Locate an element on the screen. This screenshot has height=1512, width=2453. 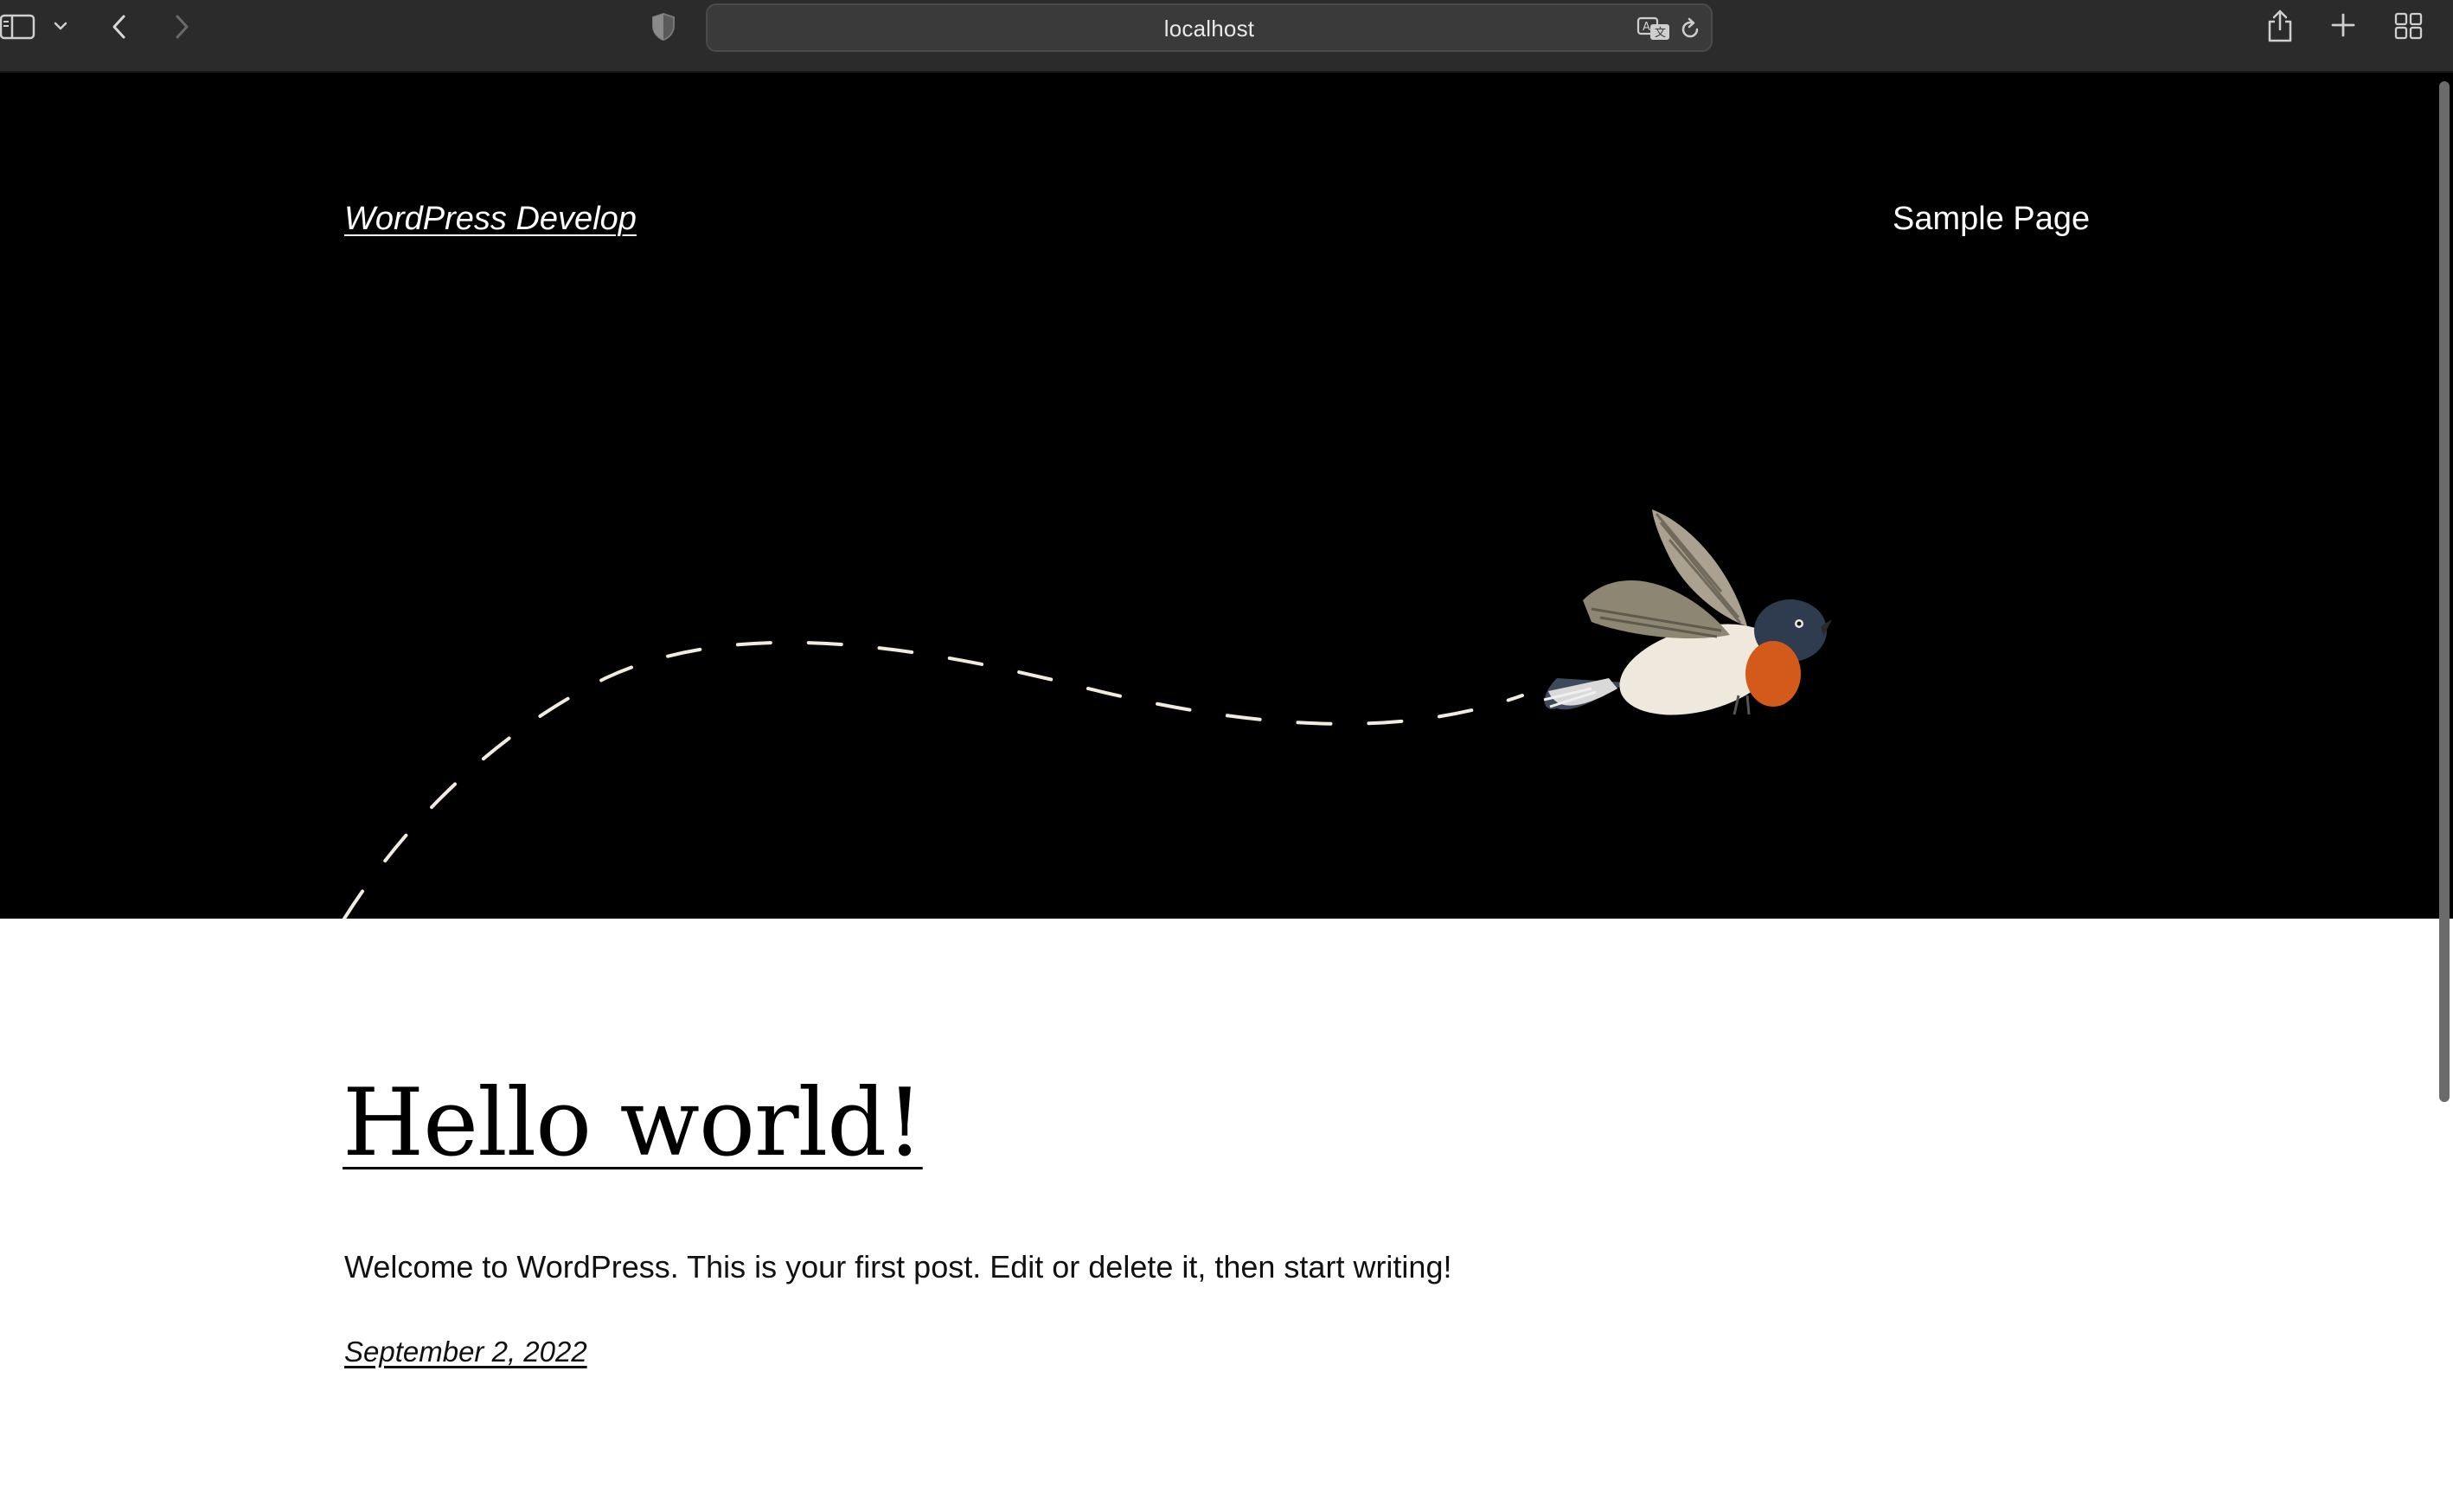
flight-path is located at coordinates (934, 779).